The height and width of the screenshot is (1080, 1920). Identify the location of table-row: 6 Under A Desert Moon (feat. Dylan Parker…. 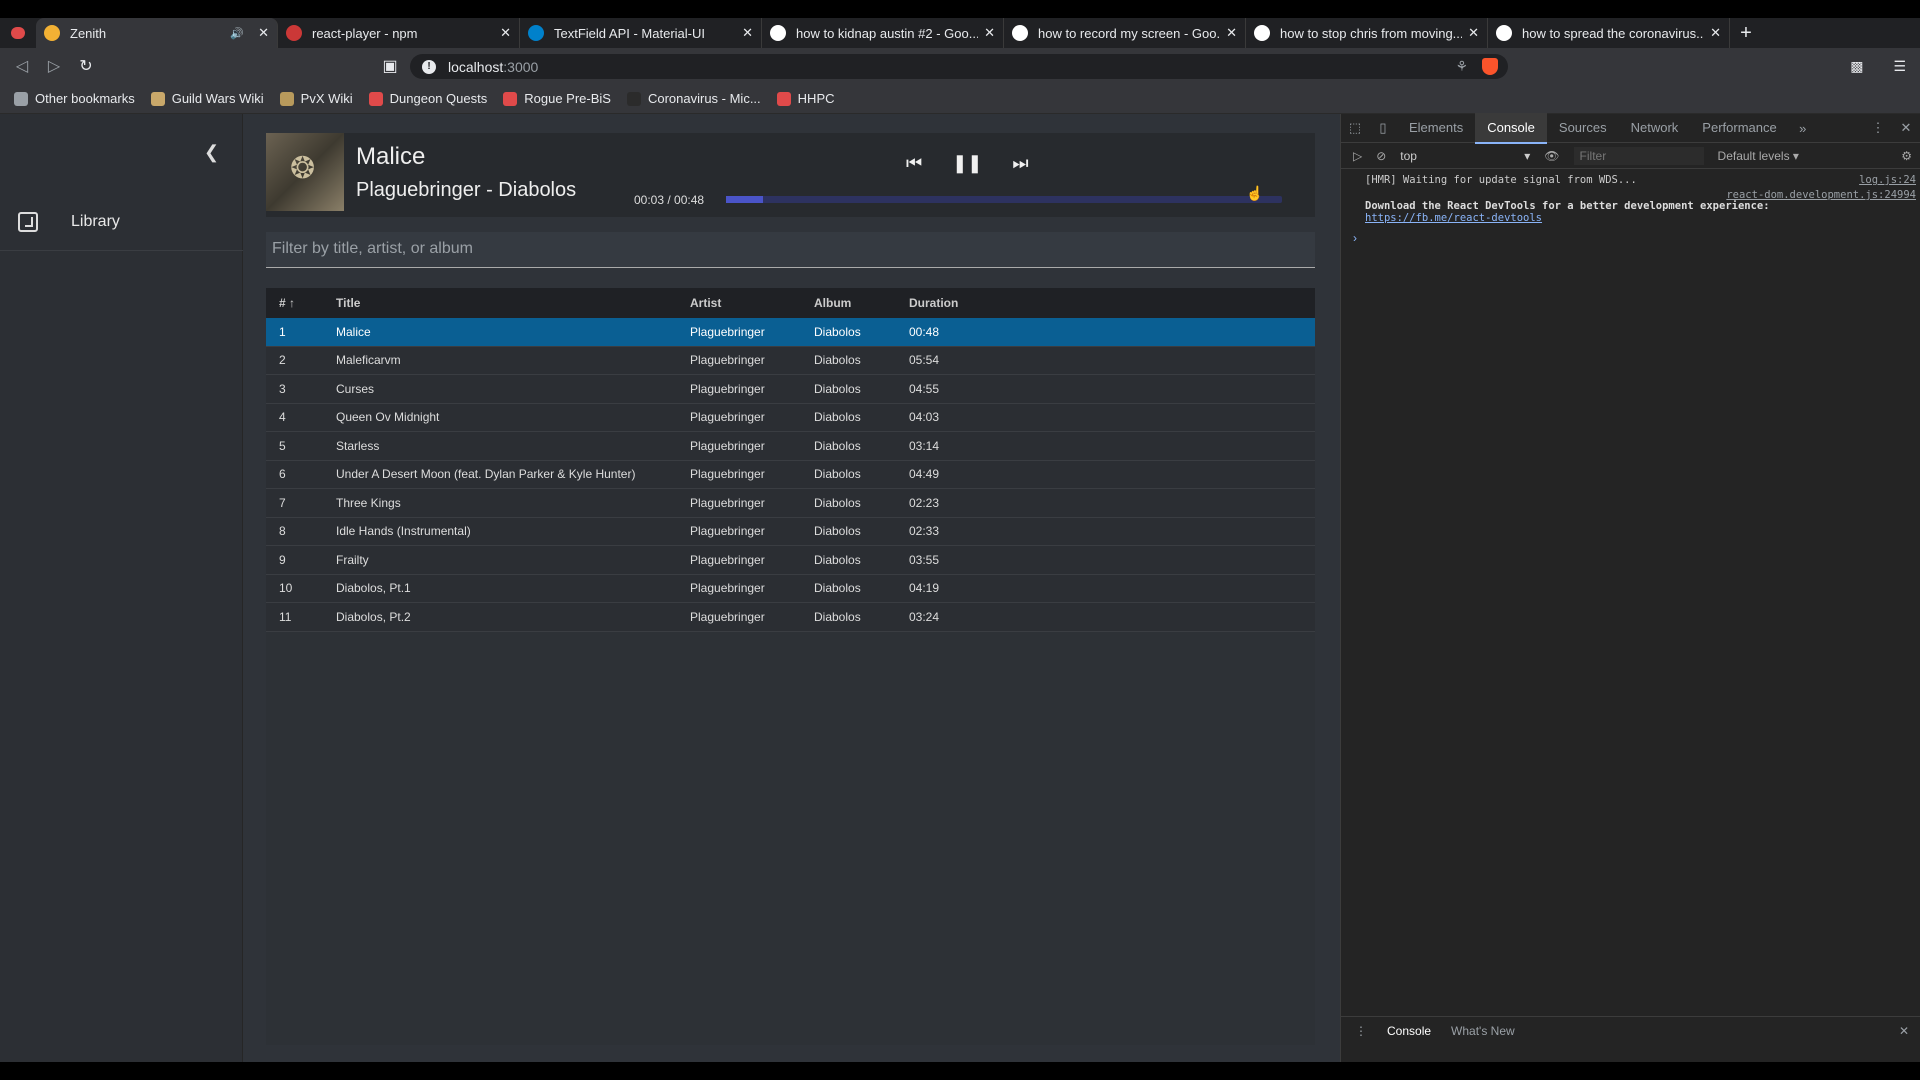
(790, 474).